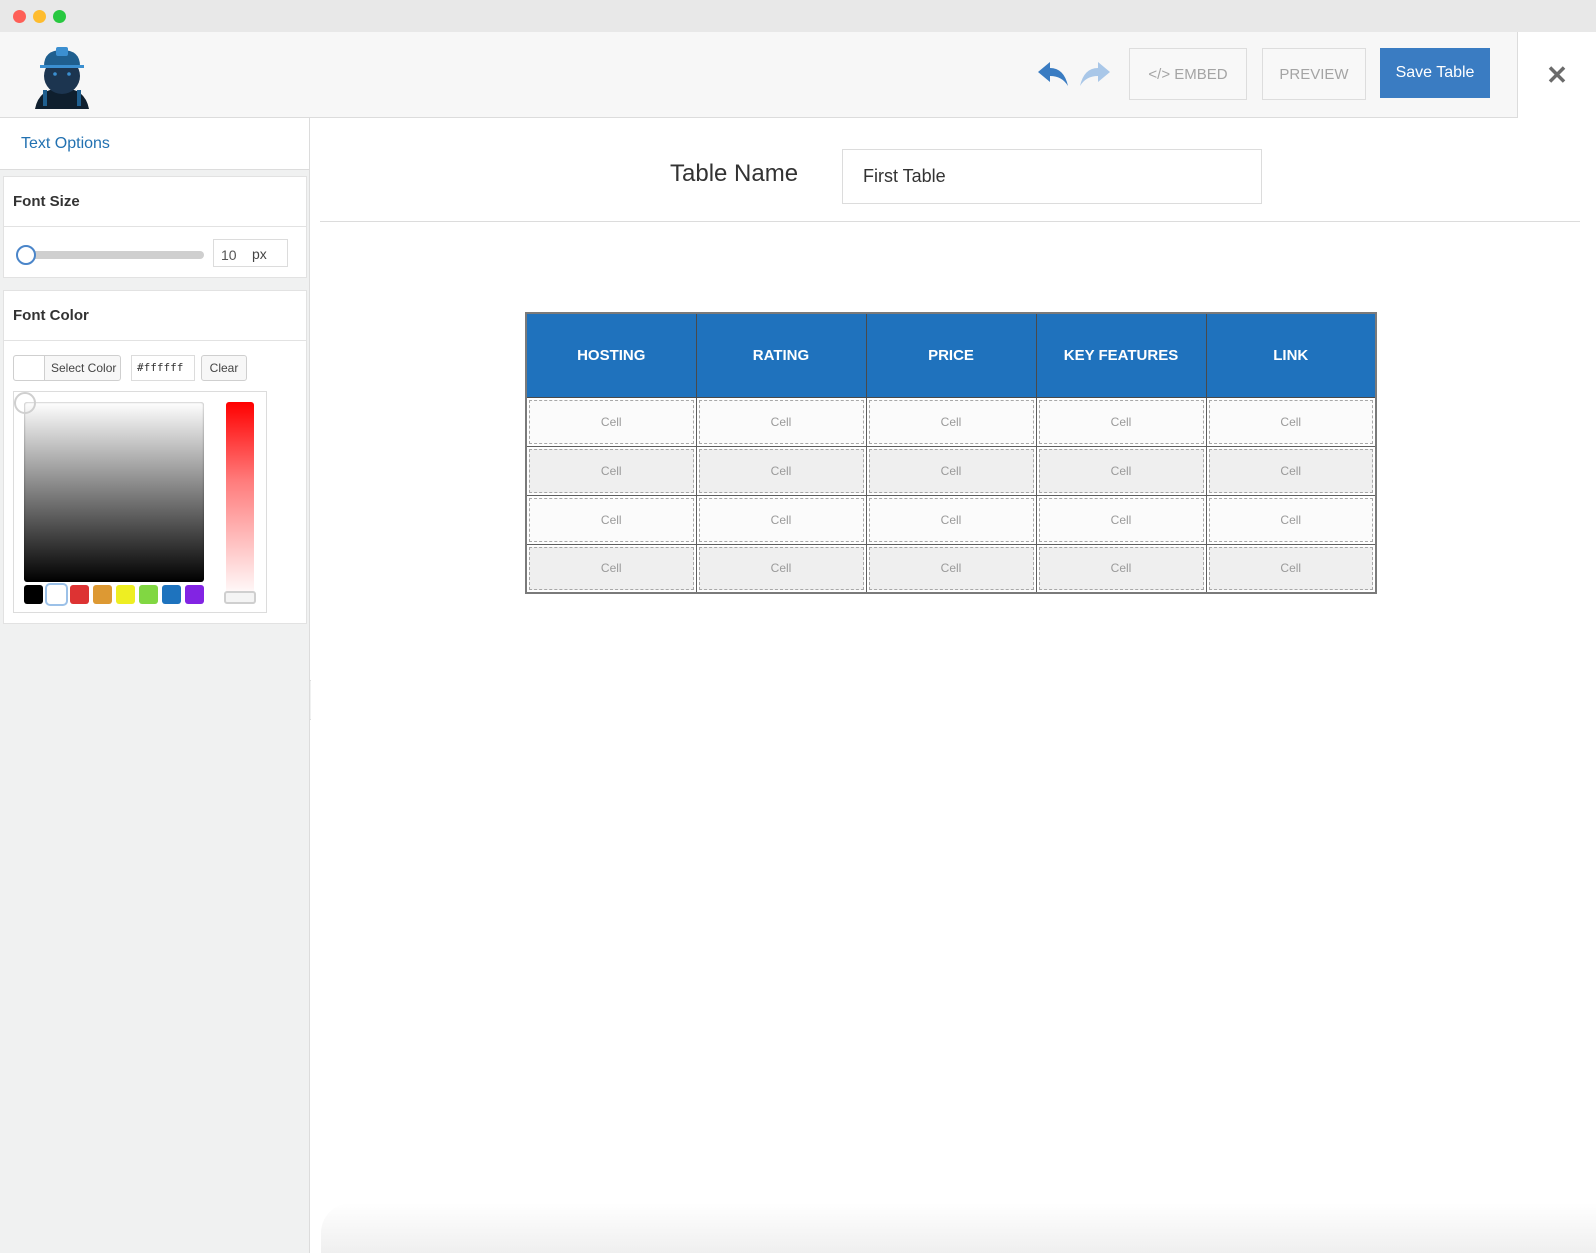 The image size is (1596, 1253). I want to click on font-size-input: 10 px, so click(250, 253).